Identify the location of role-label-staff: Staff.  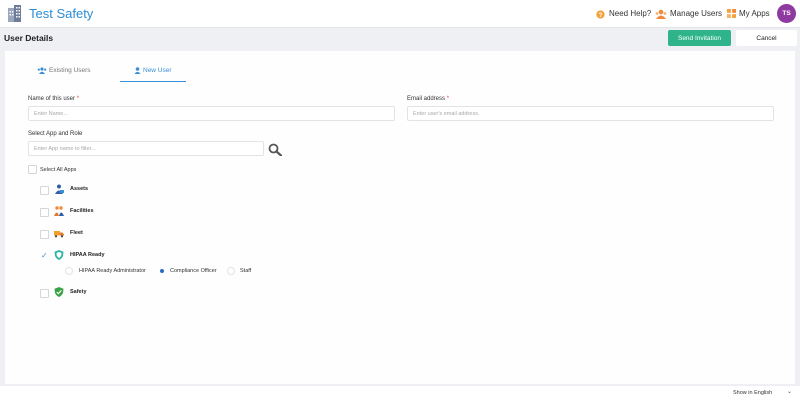
(246, 271).